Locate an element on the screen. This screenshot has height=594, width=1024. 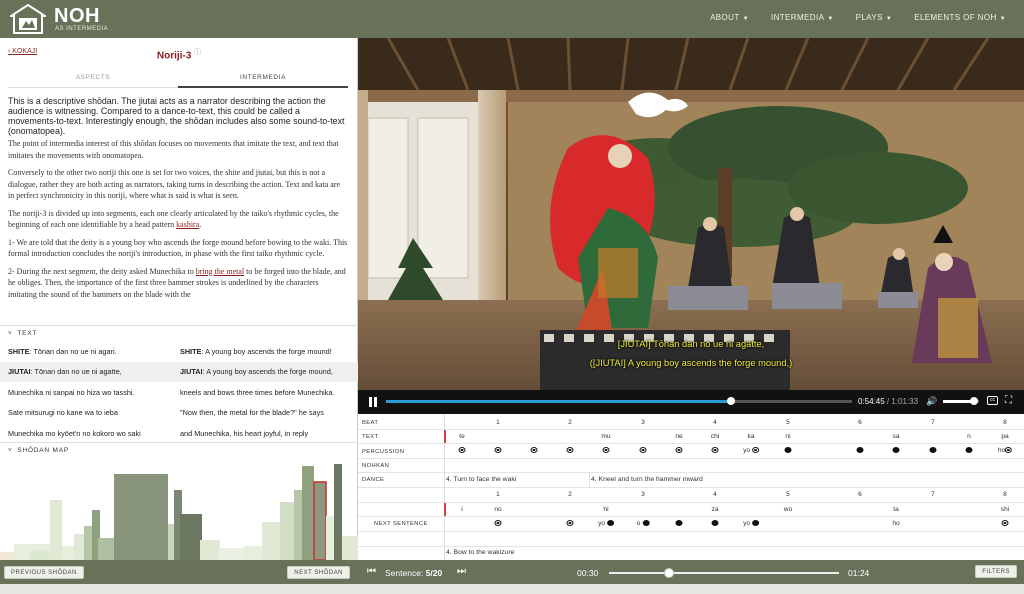
beat-6: 6 is located at coordinates (860, 422).